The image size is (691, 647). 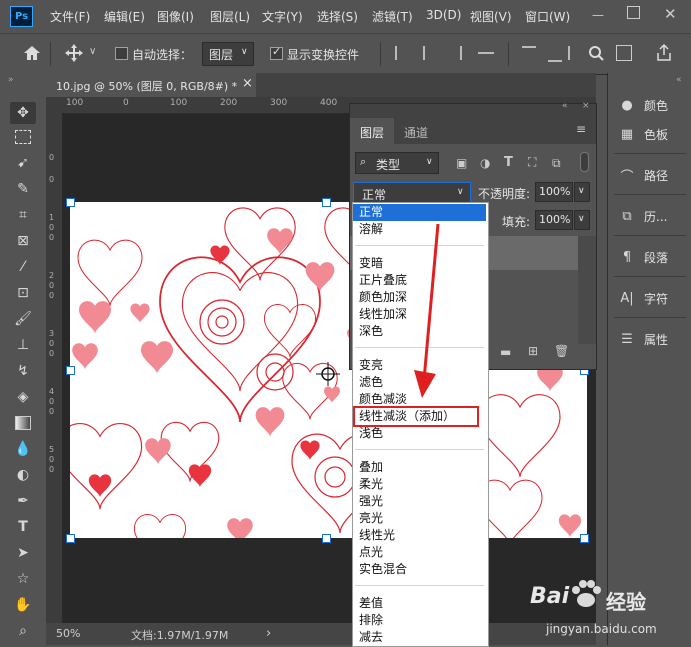 What do you see at coordinates (23, 345) in the screenshot?
I see `stamp-tool-icon: ⊥` at bounding box center [23, 345].